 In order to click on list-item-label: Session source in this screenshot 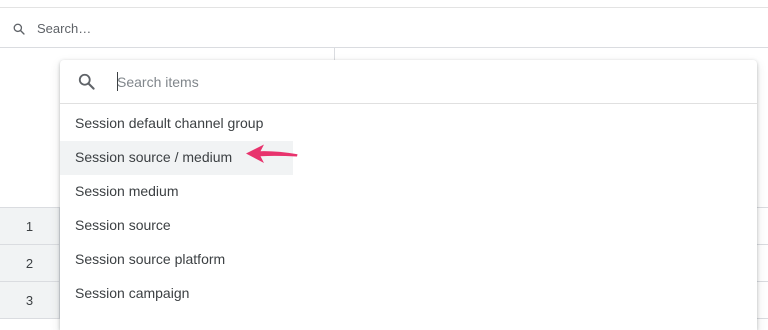, I will do `click(123, 225)`.